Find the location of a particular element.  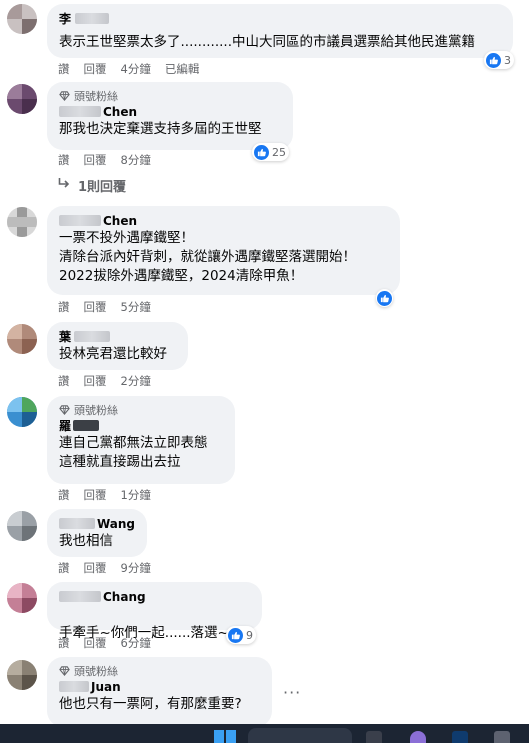

comment-actions: 讚 回覆 6分鐘 is located at coordinates (104, 643).